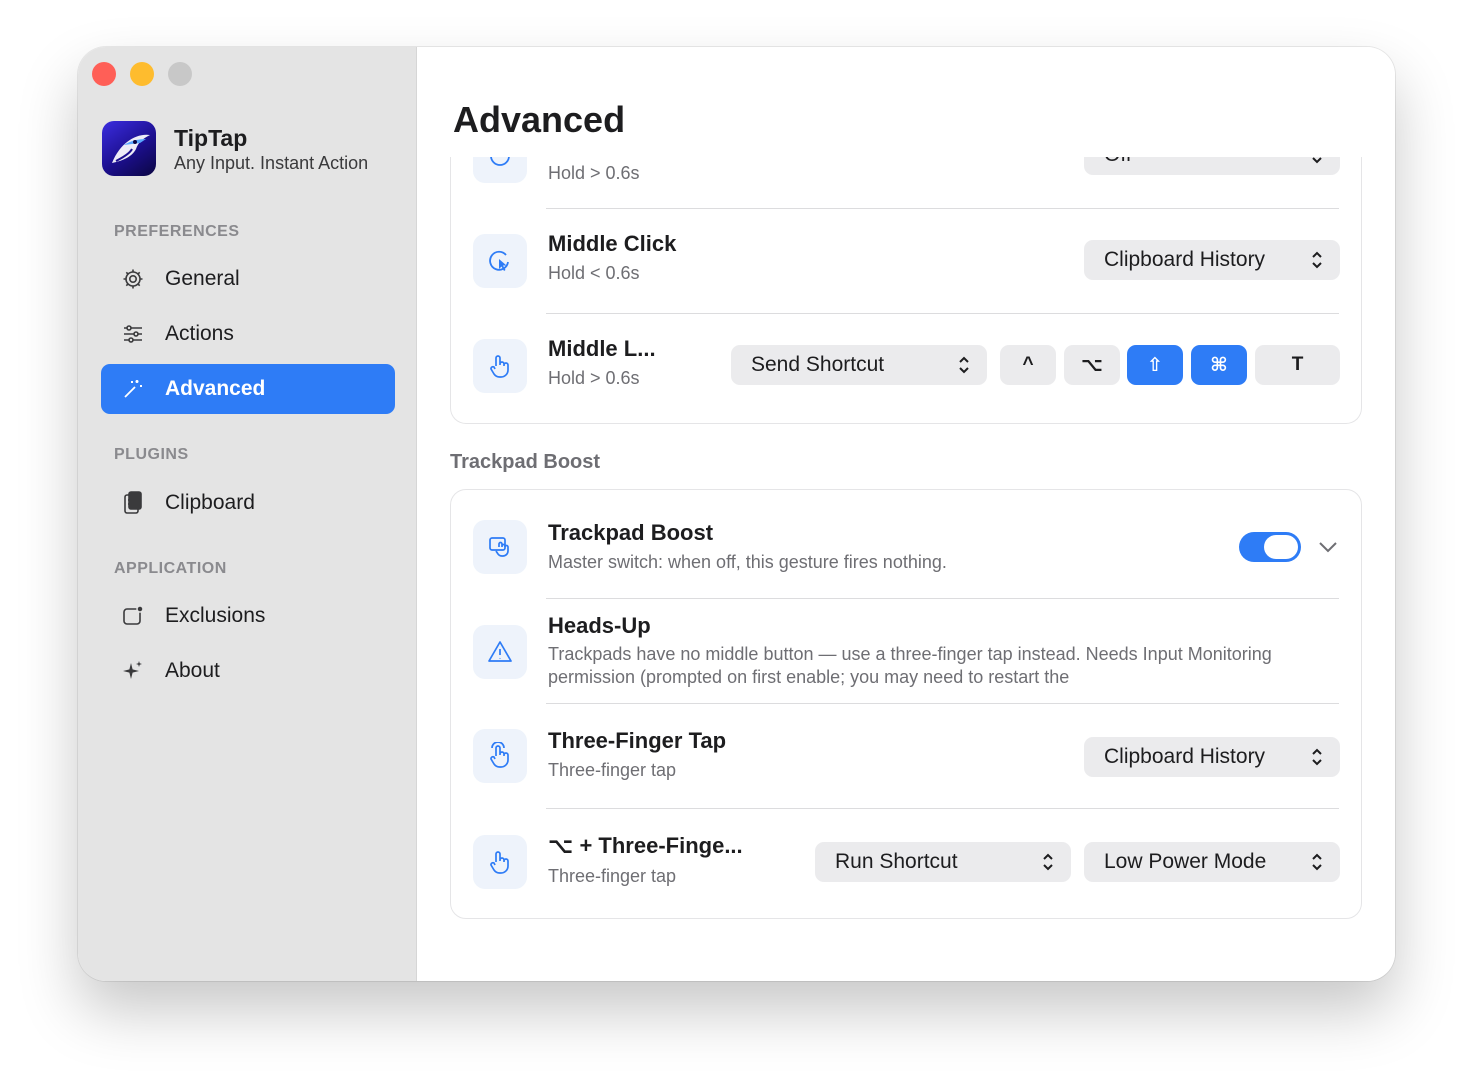 This screenshot has width=1473, height=1089. Describe the element at coordinates (215, 615) in the screenshot. I see `sidebar-item-label: Exclusions` at that location.